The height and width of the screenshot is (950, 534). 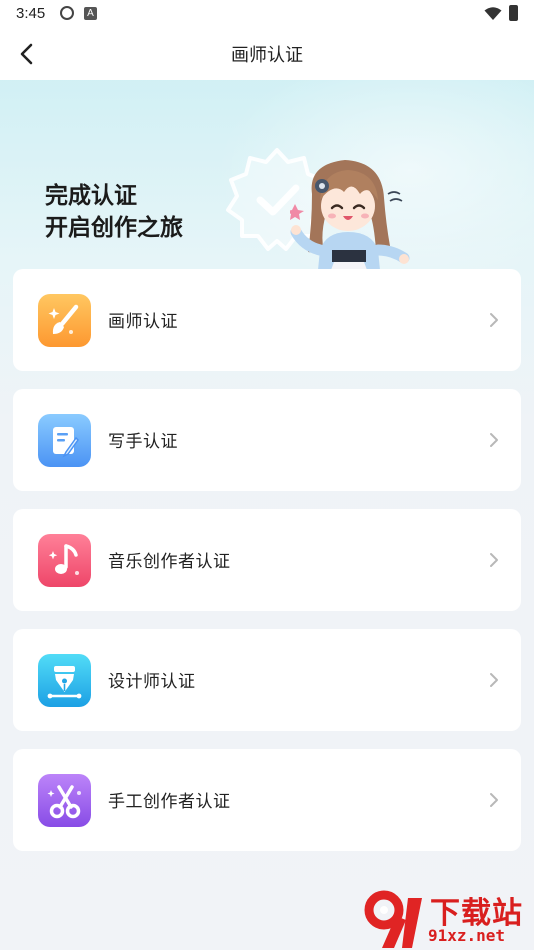 What do you see at coordinates (152, 682) in the screenshot?
I see `list-item-label: 设计师认证` at bounding box center [152, 682].